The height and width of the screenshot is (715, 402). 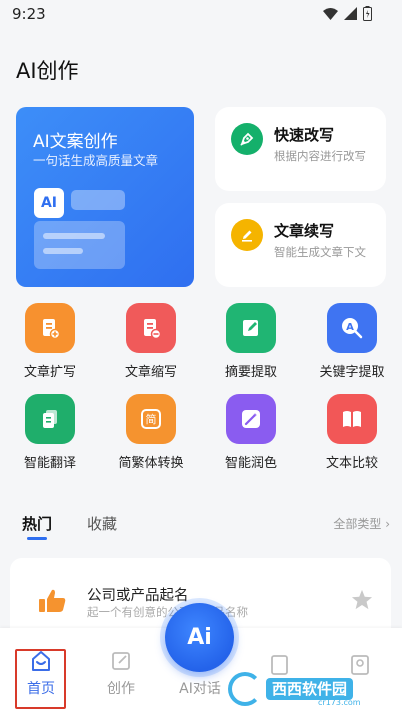 I want to click on convert-icon: 简, so click(x=151, y=419).